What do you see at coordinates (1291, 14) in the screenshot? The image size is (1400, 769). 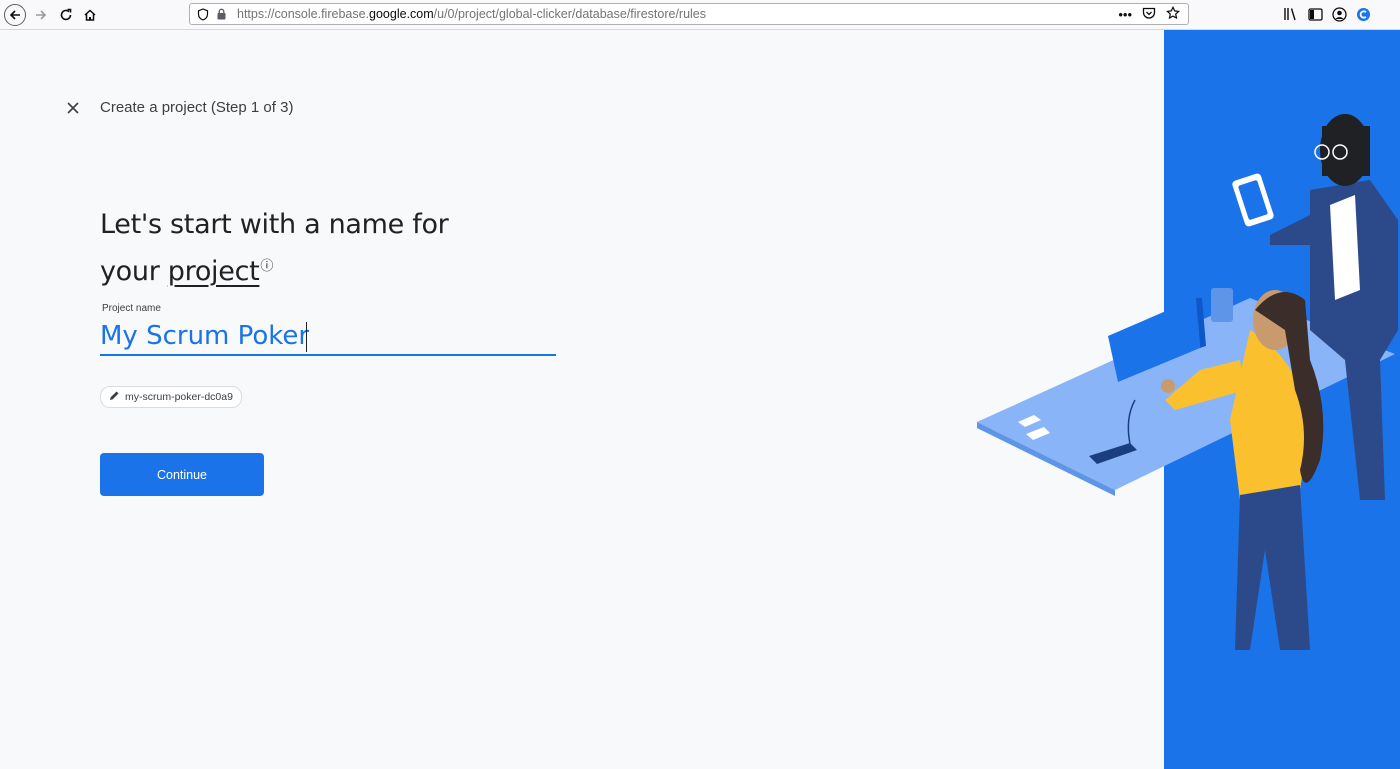 I see `library-icon` at bounding box center [1291, 14].